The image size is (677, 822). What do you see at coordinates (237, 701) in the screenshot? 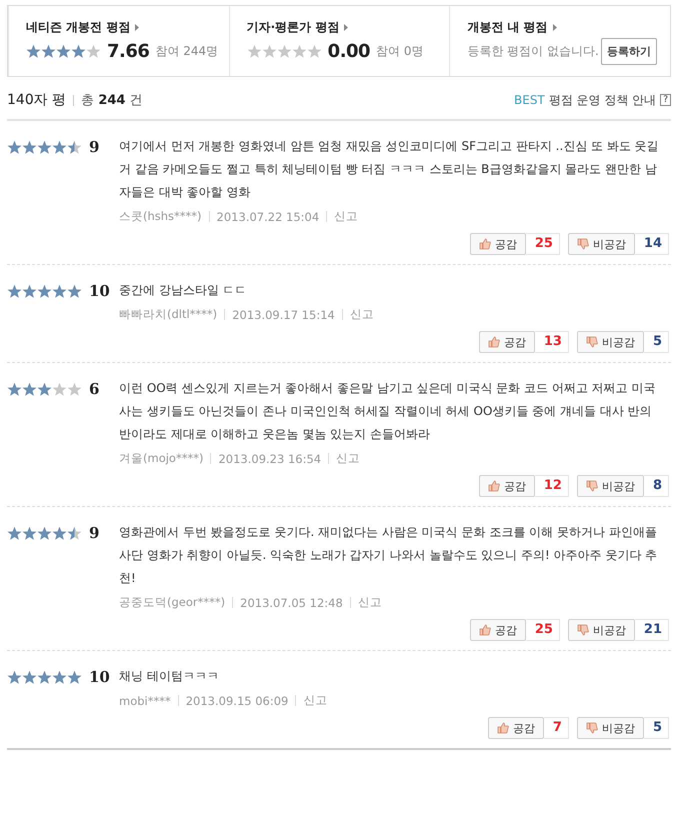
I see `review-date: 2013.09.15 06:09` at bounding box center [237, 701].